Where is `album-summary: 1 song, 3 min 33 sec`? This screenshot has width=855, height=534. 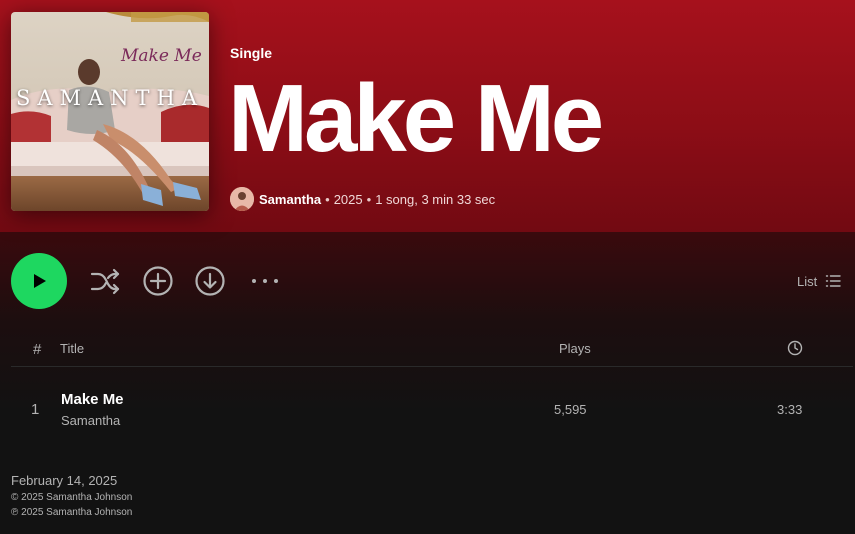
album-summary: 1 song, 3 min 33 sec is located at coordinates (435, 199).